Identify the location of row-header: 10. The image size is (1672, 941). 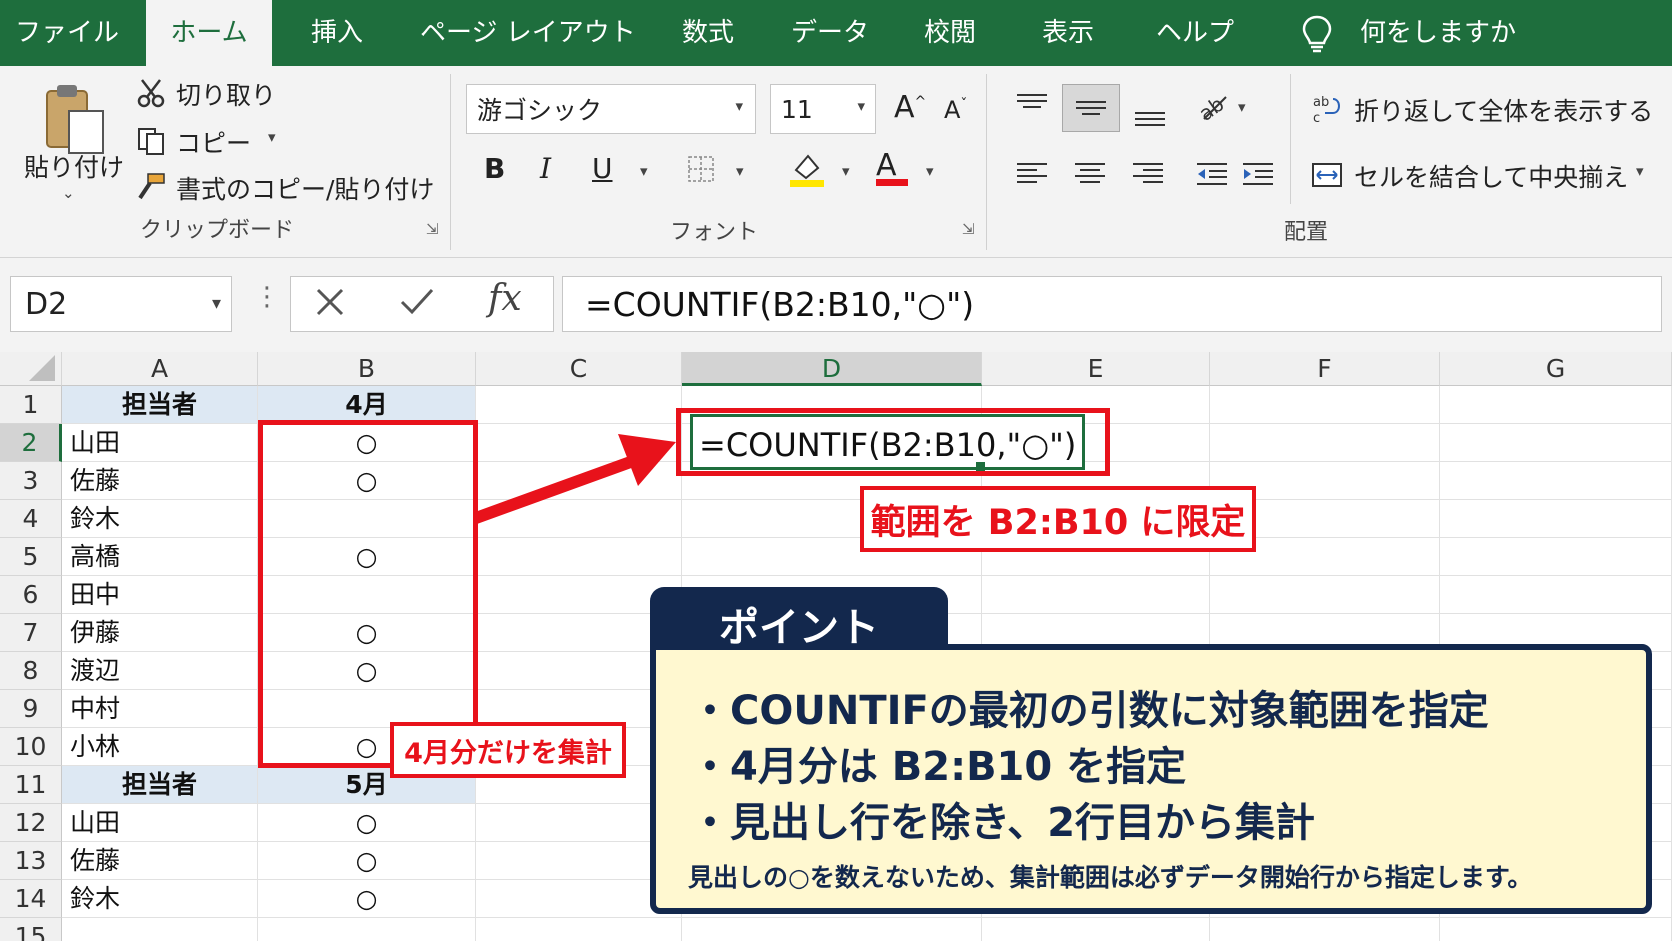
(31, 747).